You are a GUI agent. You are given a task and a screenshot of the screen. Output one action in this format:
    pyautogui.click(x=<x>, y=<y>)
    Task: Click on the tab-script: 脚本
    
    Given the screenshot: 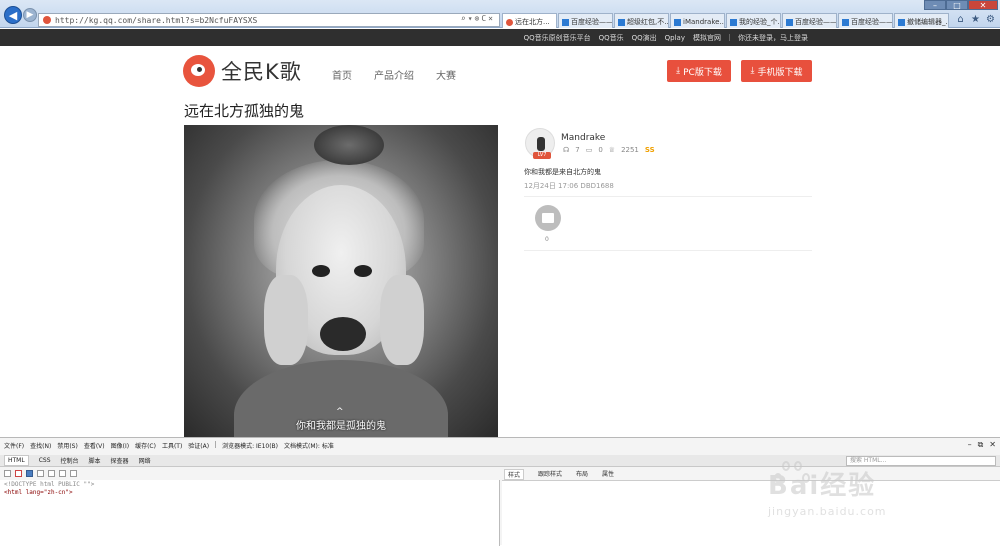 What is the action you would take?
    pyautogui.click(x=95, y=460)
    